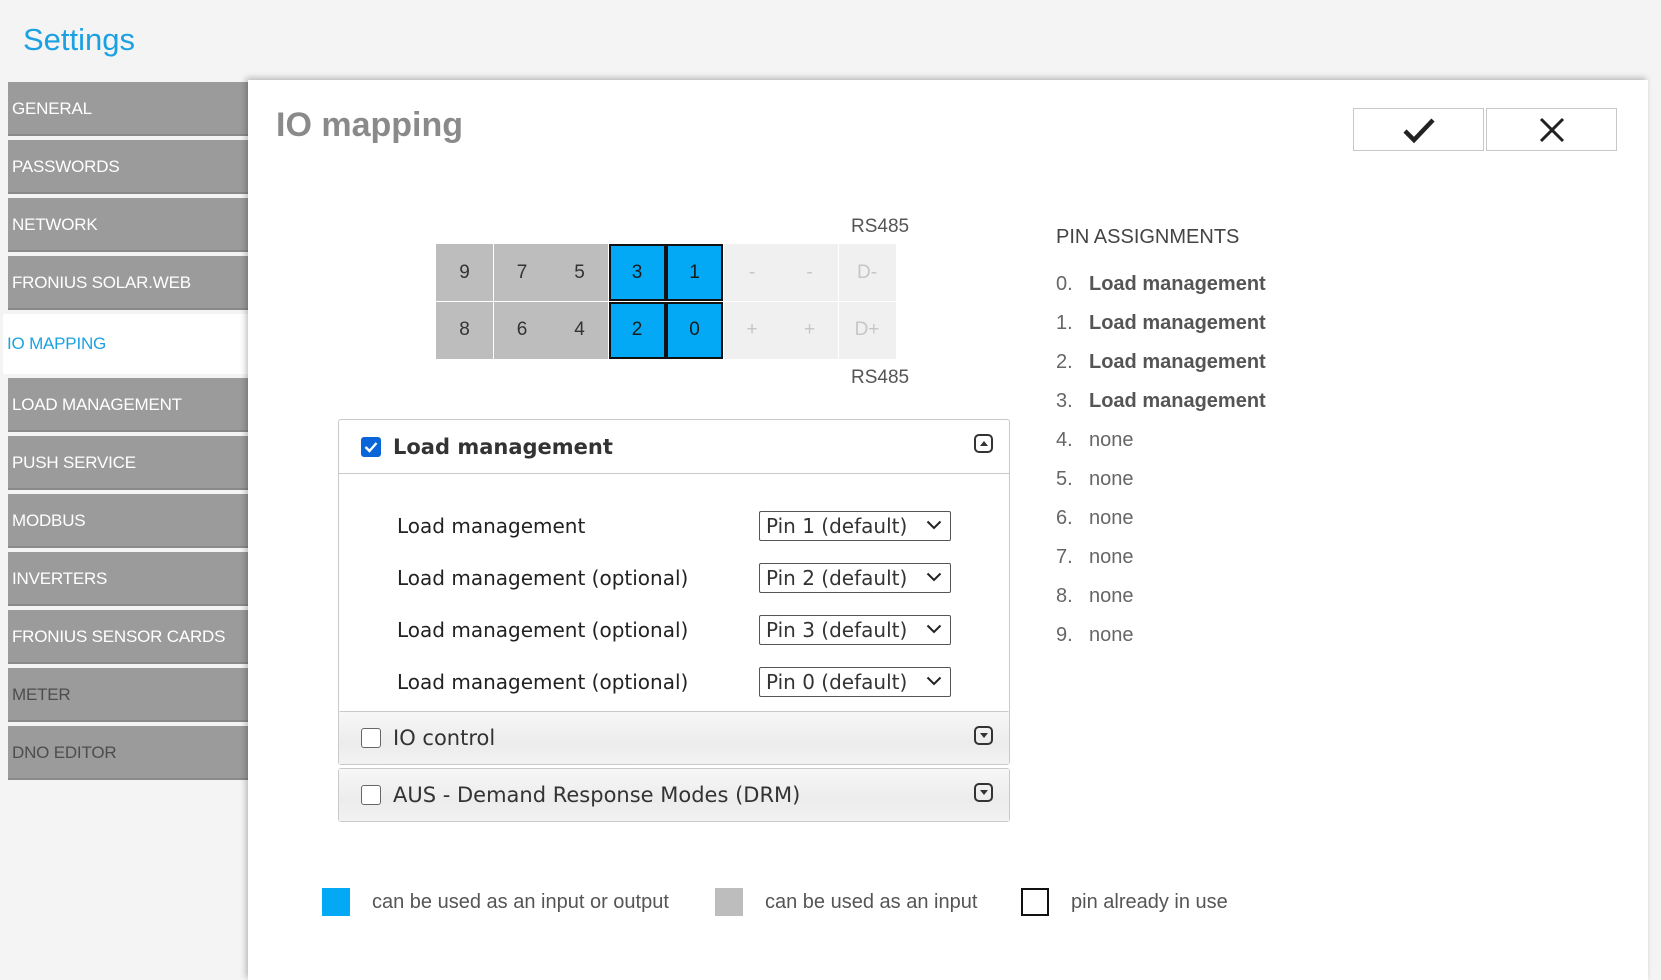 The image size is (1661, 980). Describe the element at coordinates (128, 637) in the screenshot. I see `sidebar-item-fronius-sensor-cards: FRONIUS SENSOR CARDS` at that location.